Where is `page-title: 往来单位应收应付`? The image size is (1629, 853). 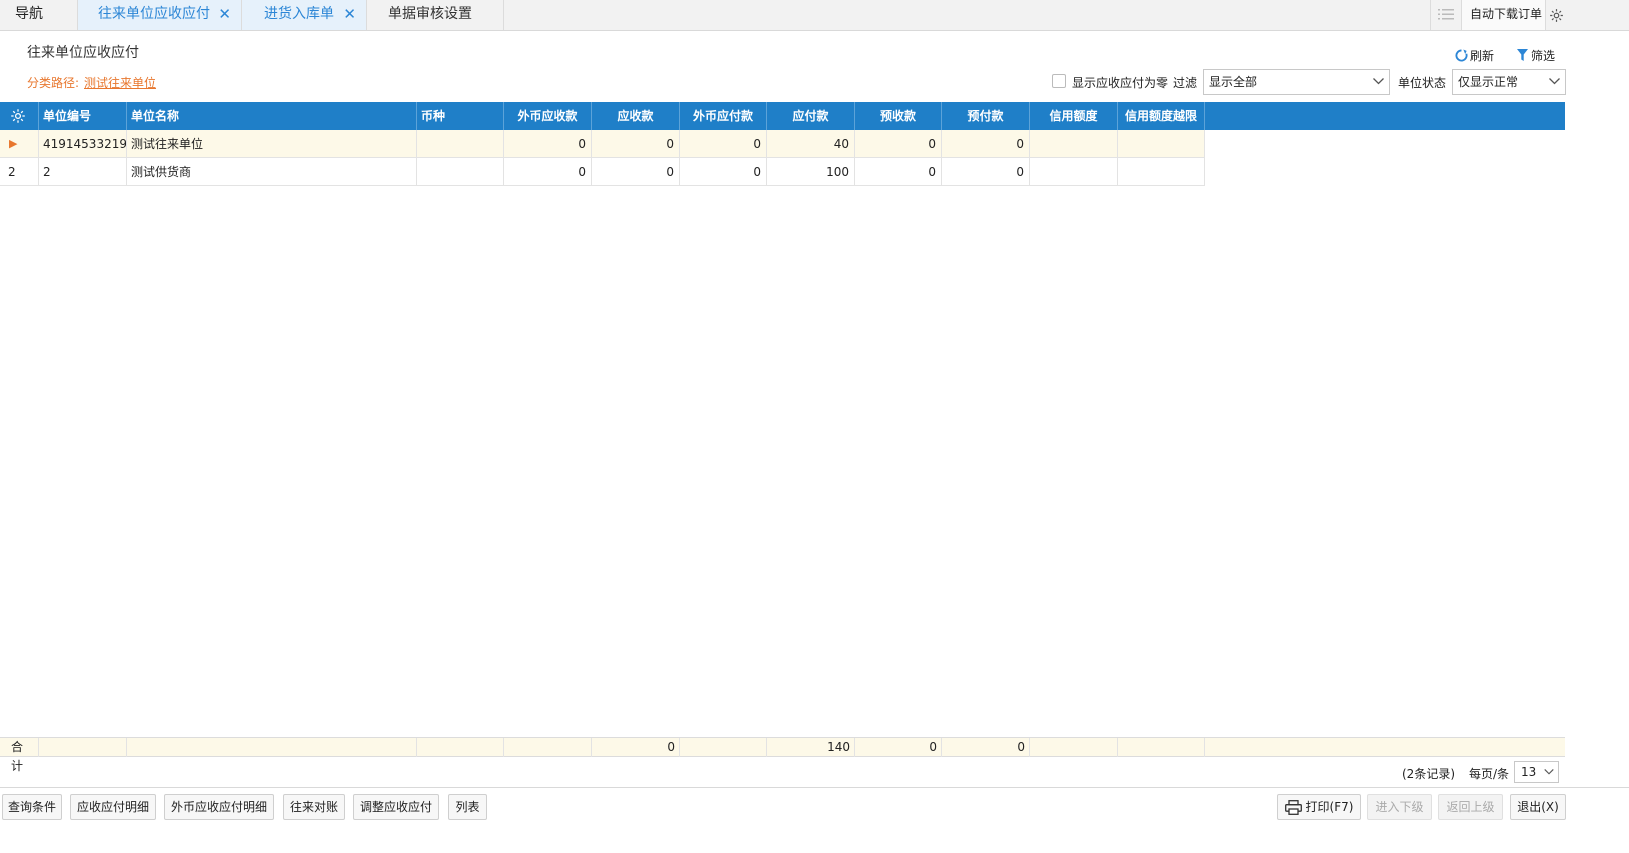 page-title: 往来单位应收应付 is located at coordinates (83, 53).